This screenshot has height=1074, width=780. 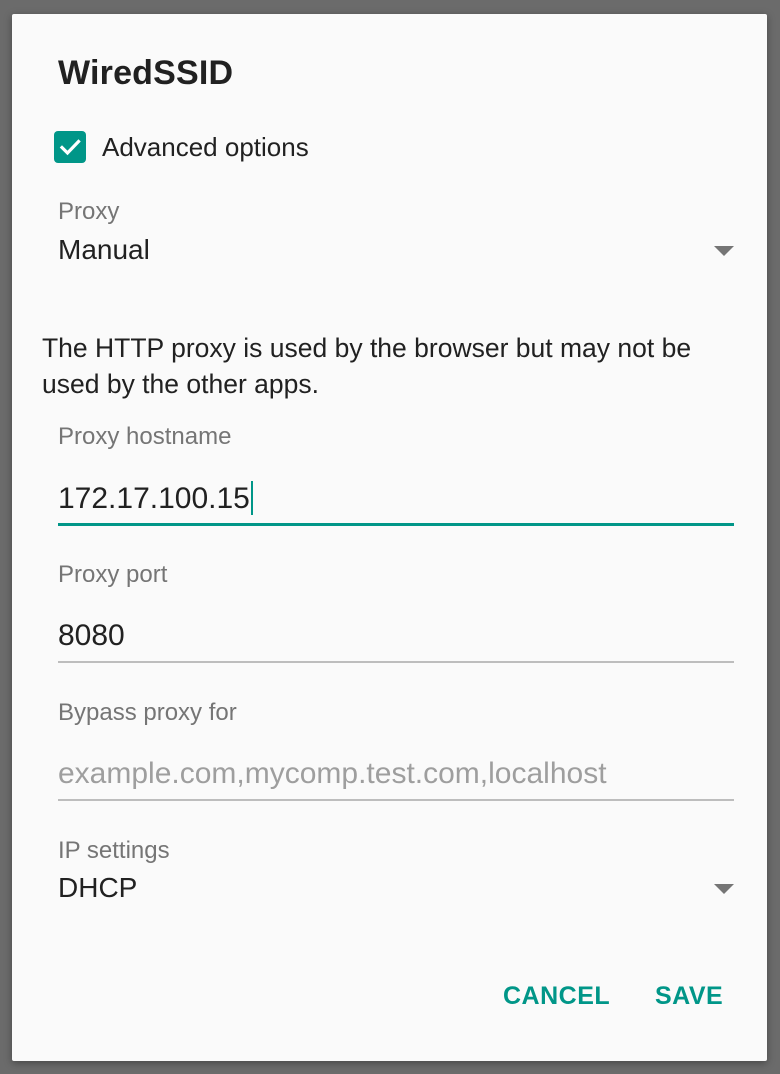 I want to click on check-icon, so click(x=70, y=147).